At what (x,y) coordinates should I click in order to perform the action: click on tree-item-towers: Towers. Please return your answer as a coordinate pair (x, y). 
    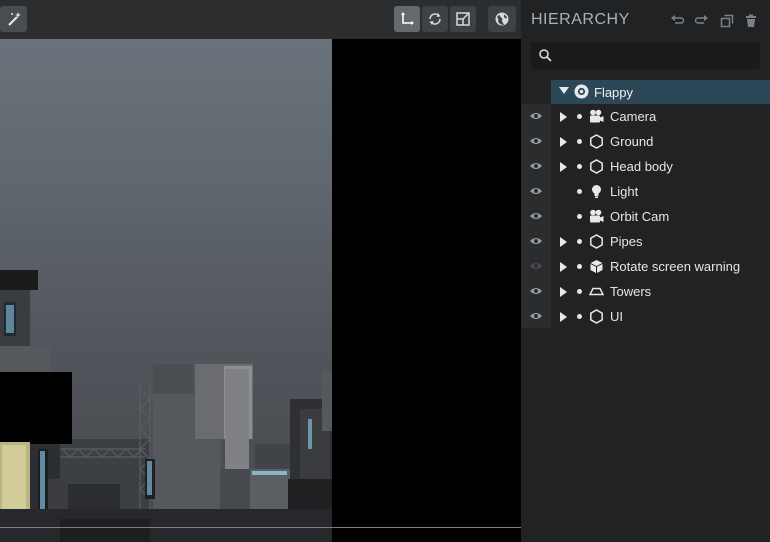
    Looking at the image, I should click on (645, 291).